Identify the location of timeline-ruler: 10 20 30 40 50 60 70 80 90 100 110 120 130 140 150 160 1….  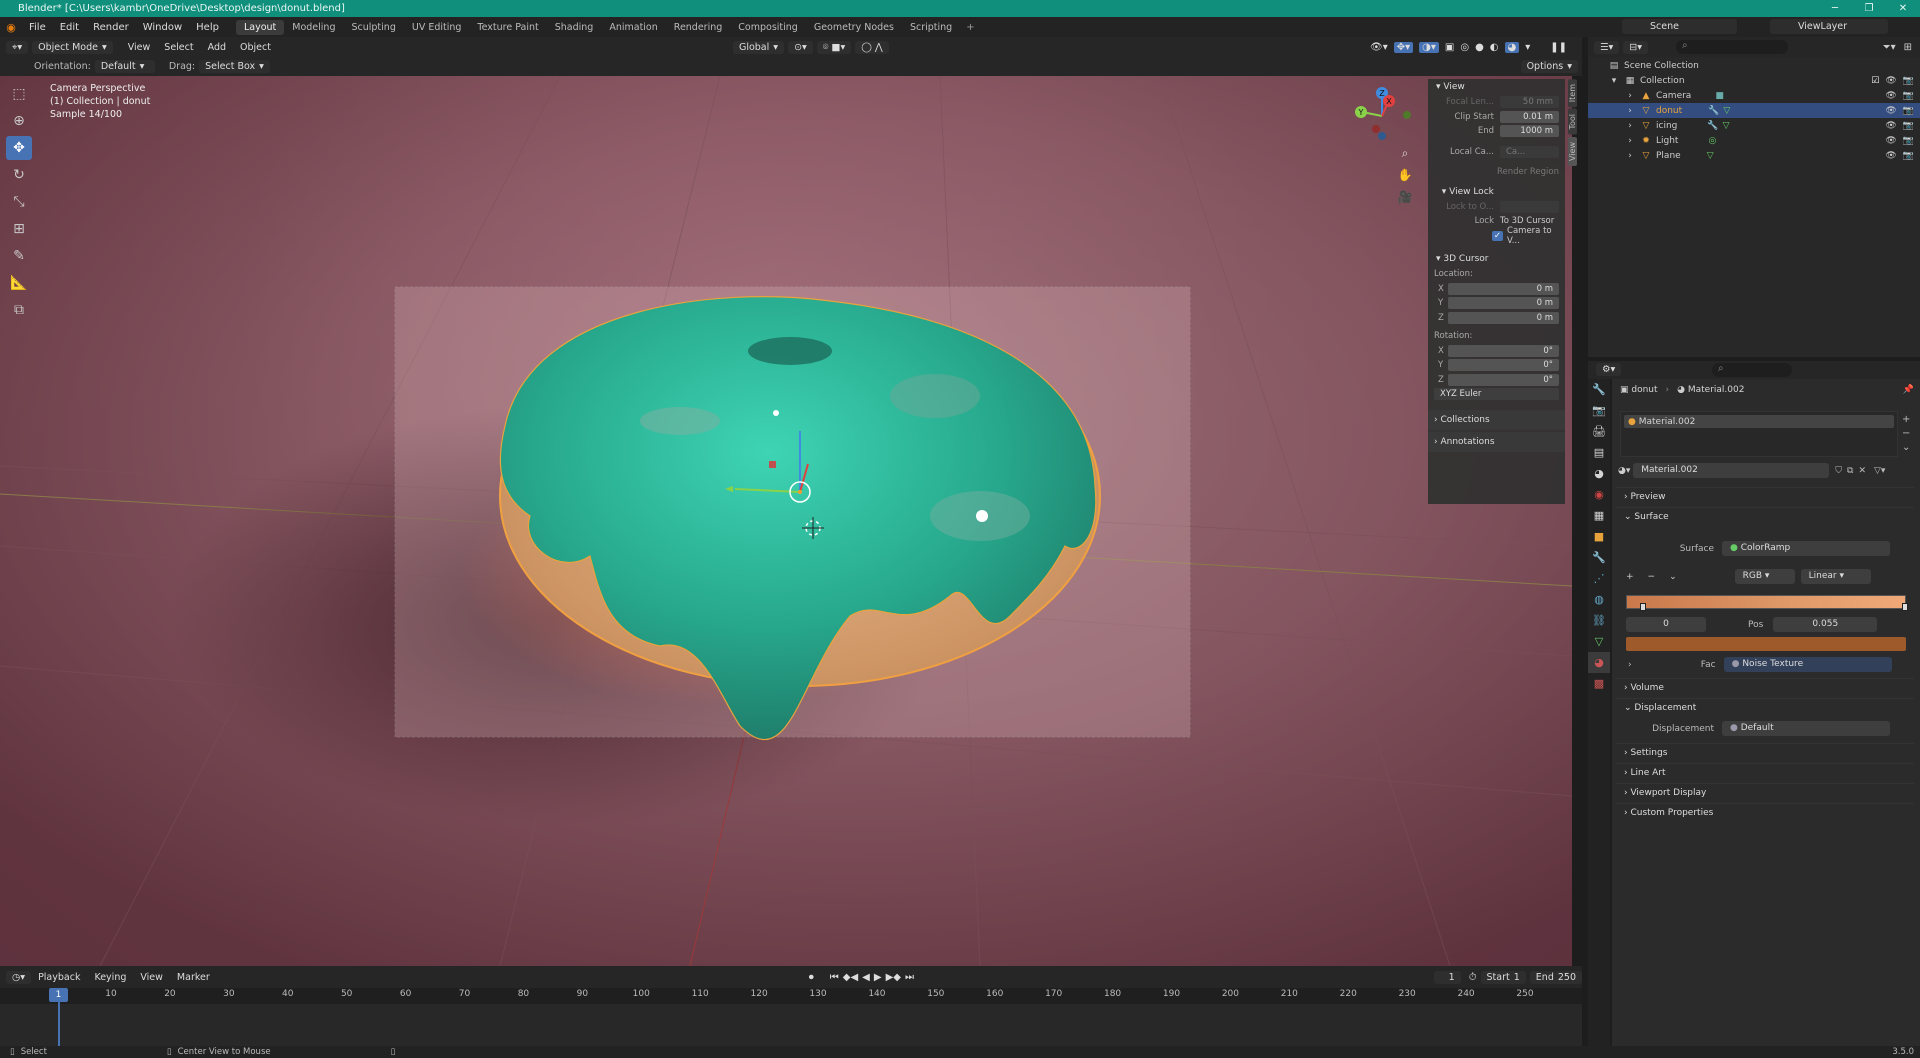
(791, 996).